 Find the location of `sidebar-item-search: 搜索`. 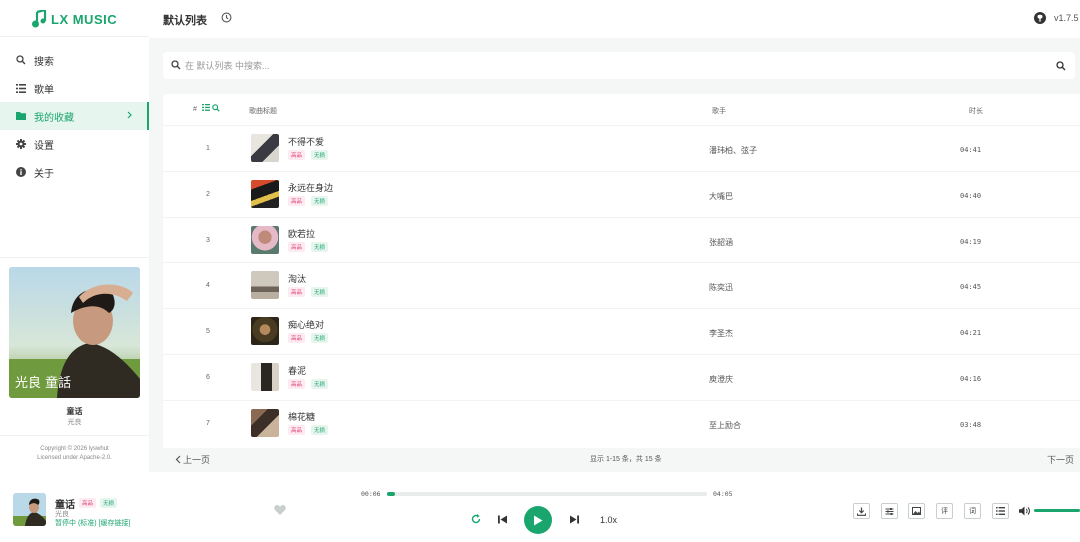

sidebar-item-search: 搜索 is located at coordinates (74, 60).